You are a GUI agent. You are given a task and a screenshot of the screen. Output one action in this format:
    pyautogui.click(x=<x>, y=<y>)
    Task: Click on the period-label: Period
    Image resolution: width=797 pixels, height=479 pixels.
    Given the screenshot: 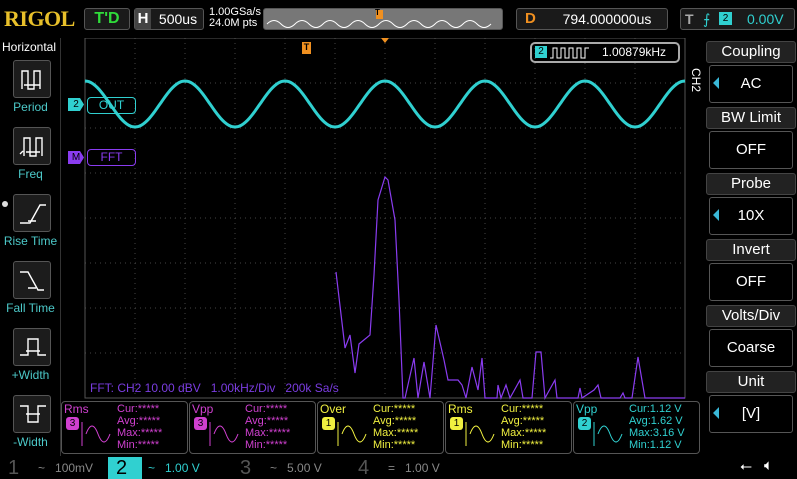 What is the action you would take?
    pyautogui.click(x=30, y=107)
    